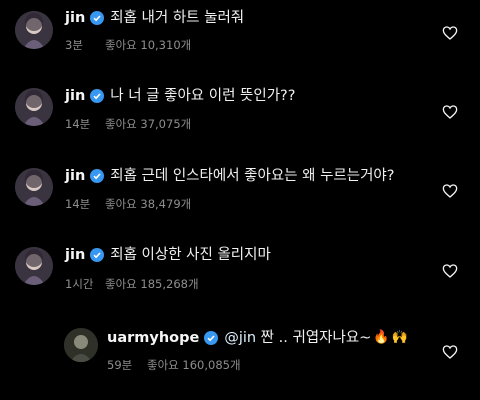  Describe the element at coordinates (240, 338) in the screenshot. I see `mention-link: @jin` at that location.